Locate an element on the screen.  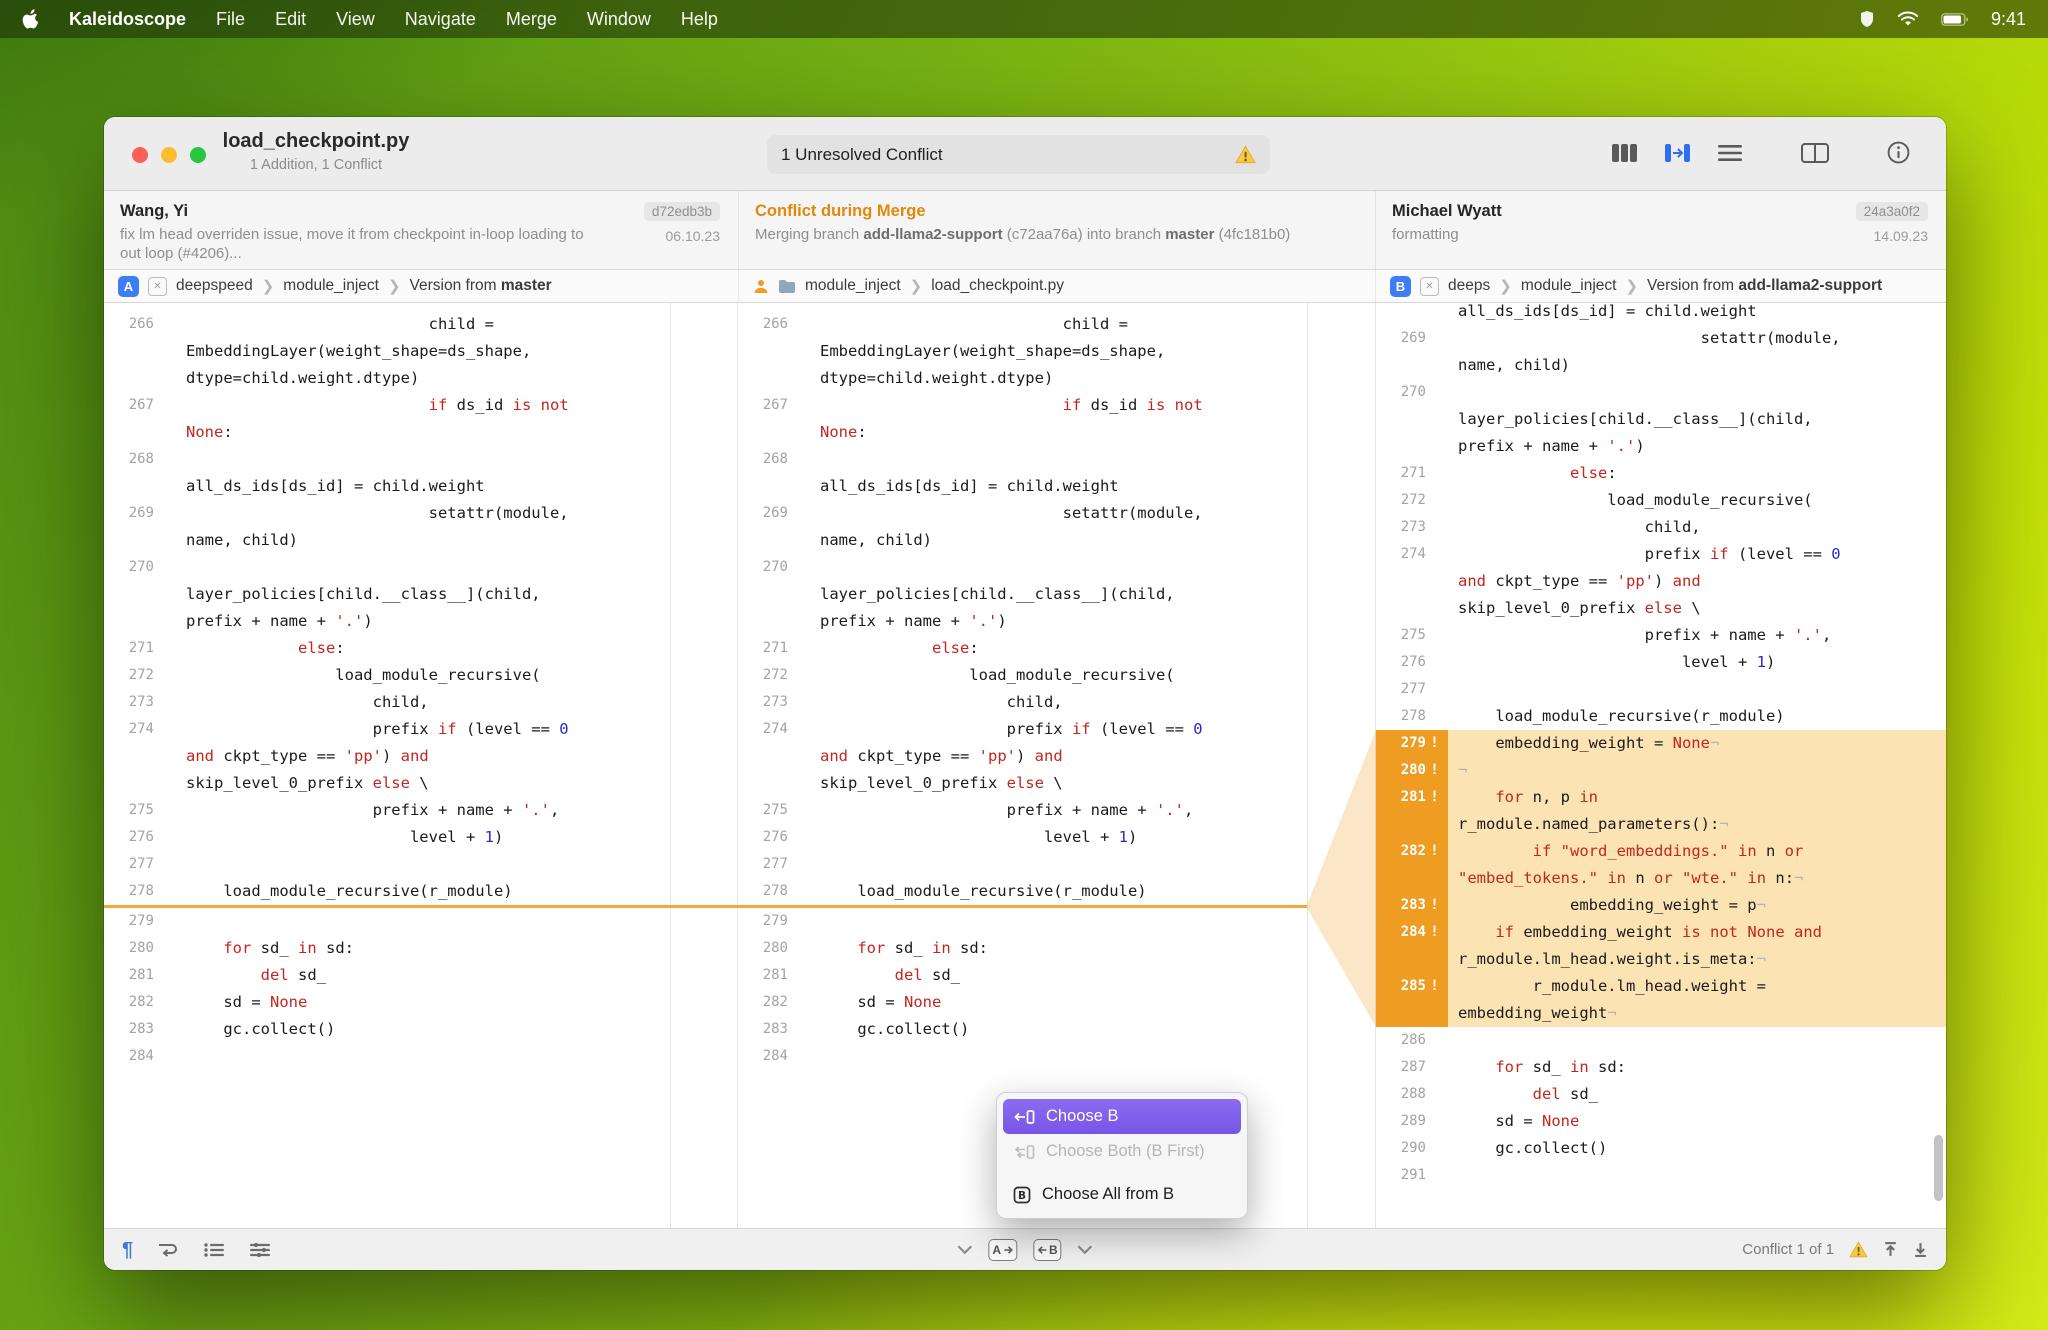
battery-icon is located at coordinates (1955, 19).